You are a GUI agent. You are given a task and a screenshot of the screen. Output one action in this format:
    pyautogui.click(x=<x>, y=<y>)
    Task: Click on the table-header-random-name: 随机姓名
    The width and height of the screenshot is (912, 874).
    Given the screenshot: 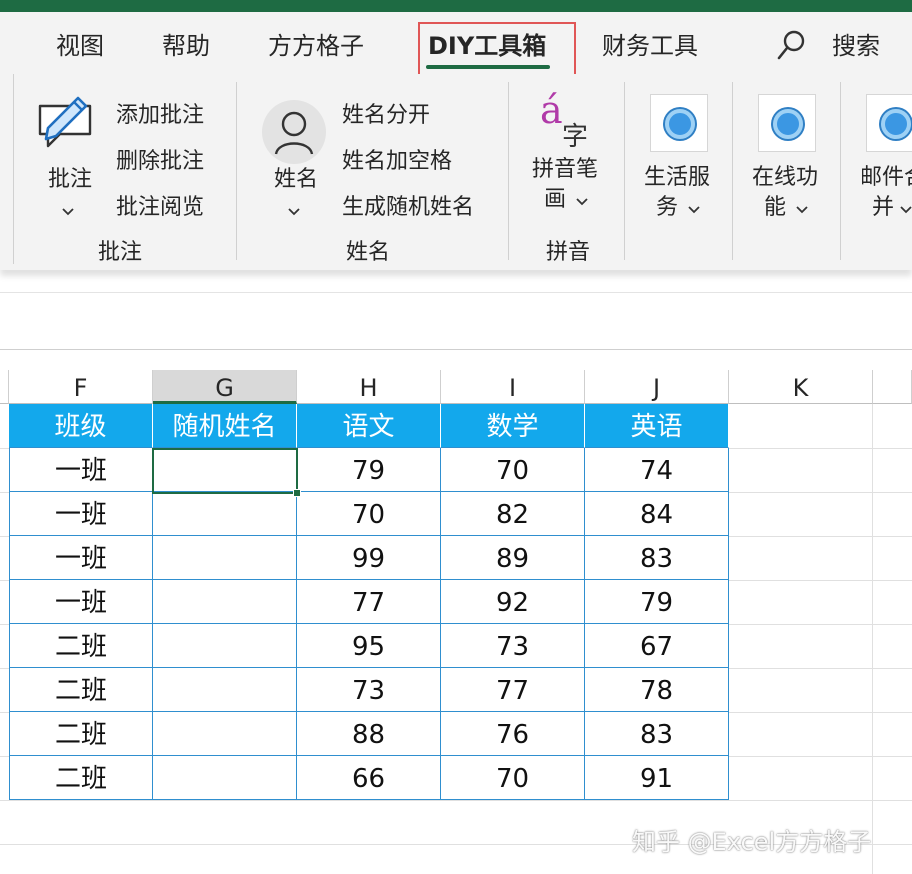 What is the action you would take?
    pyautogui.click(x=225, y=426)
    